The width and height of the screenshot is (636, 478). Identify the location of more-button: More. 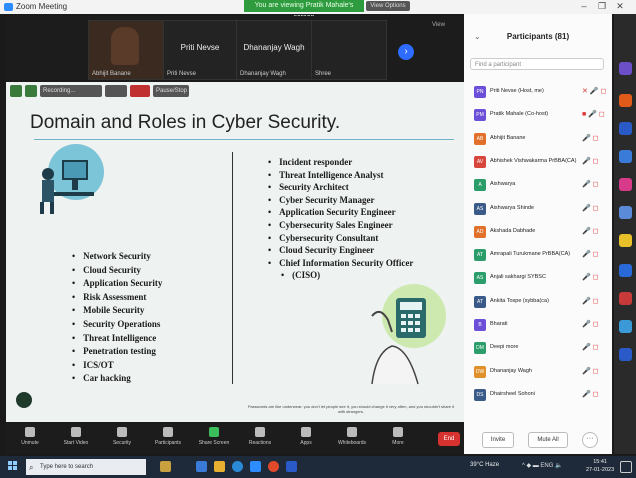
(398, 436).